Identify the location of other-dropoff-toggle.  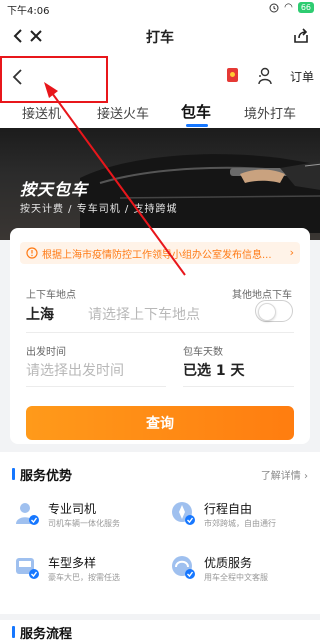
(274, 311).